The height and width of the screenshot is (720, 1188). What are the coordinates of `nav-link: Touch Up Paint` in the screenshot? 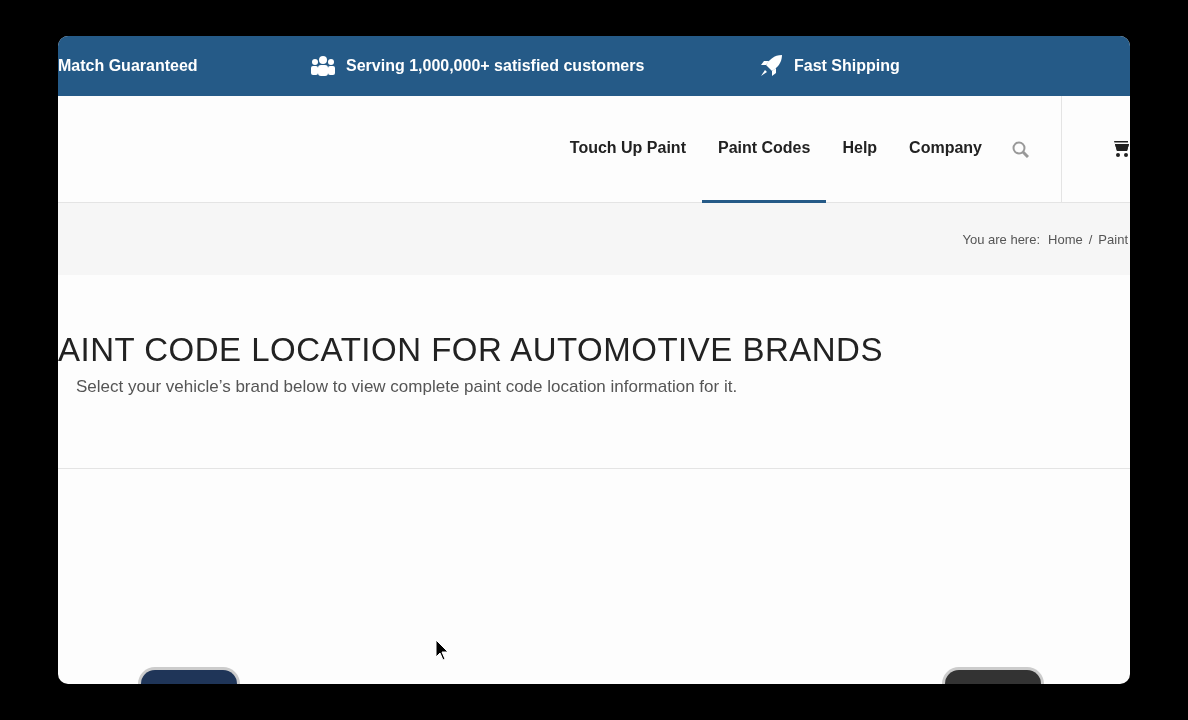 It's located at (627, 149).